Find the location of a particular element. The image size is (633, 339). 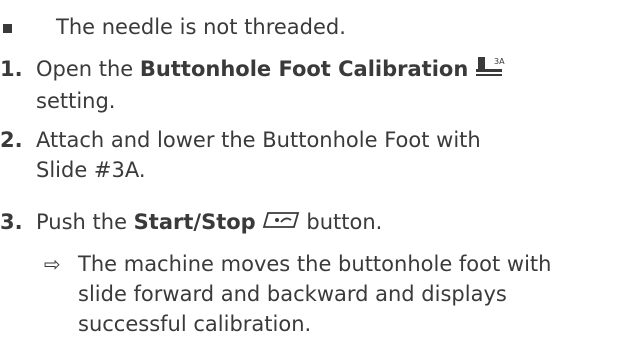

prerequisite-item: The needle is not threaded. is located at coordinates (173, 27).